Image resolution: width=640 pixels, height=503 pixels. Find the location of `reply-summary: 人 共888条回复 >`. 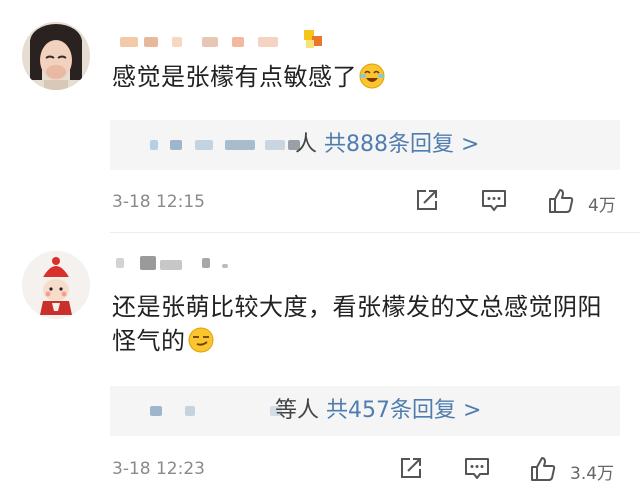

reply-summary: 人 共888条回复 > is located at coordinates (365, 145).